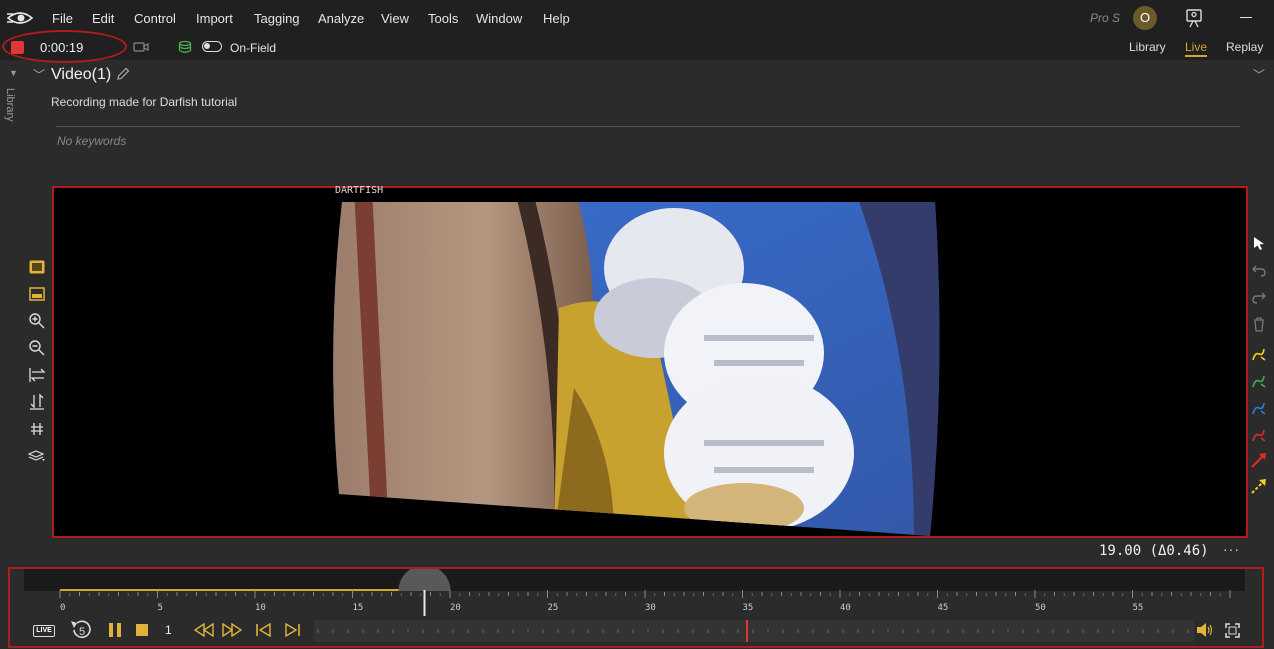 The height and width of the screenshot is (649, 1274). What do you see at coordinates (395, 18) in the screenshot?
I see `menu-view: View` at bounding box center [395, 18].